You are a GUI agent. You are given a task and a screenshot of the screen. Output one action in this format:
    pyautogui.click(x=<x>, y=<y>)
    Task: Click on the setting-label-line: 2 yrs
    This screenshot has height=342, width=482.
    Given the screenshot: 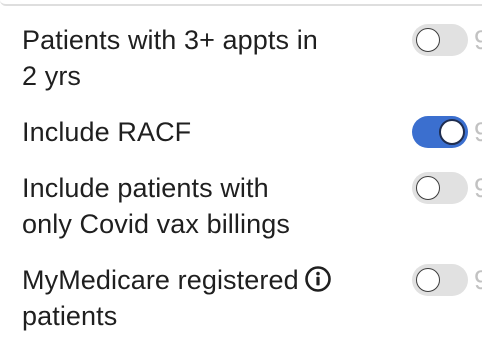 What is the action you would take?
    pyautogui.click(x=52, y=76)
    